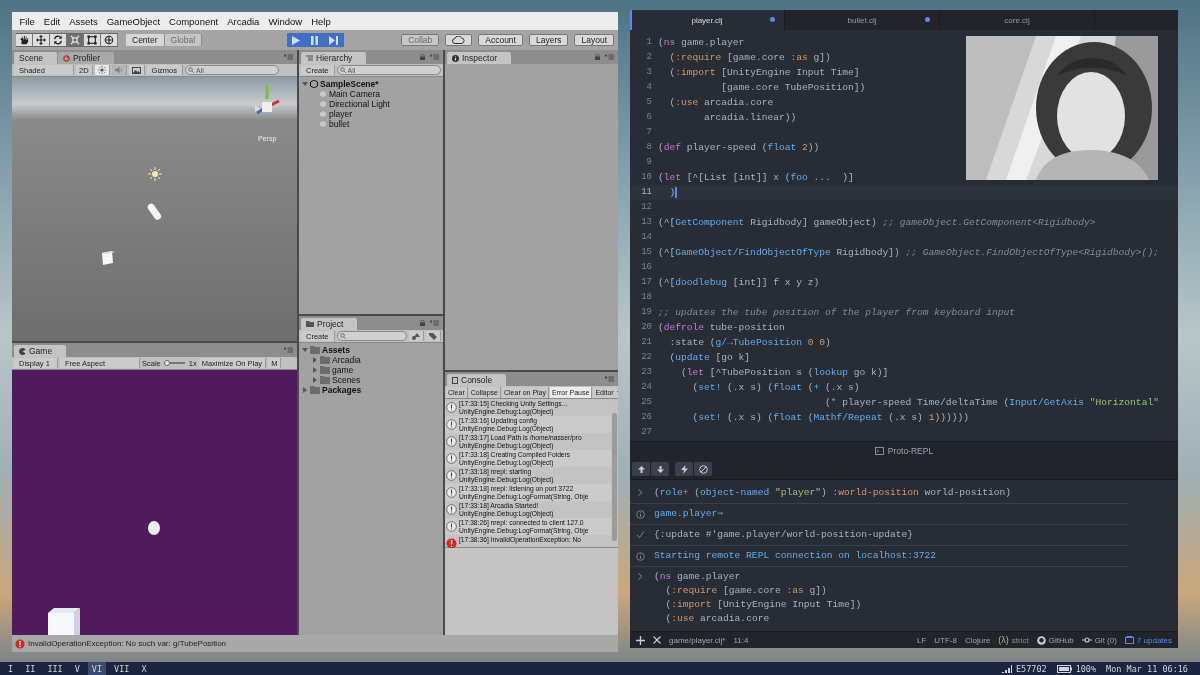 Image resolution: width=1200 pixels, height=675 pixels. What do you see at coordinates (67, 58) in the screenshot?
I see `profiler-icon` at bounding box center [67, 58].